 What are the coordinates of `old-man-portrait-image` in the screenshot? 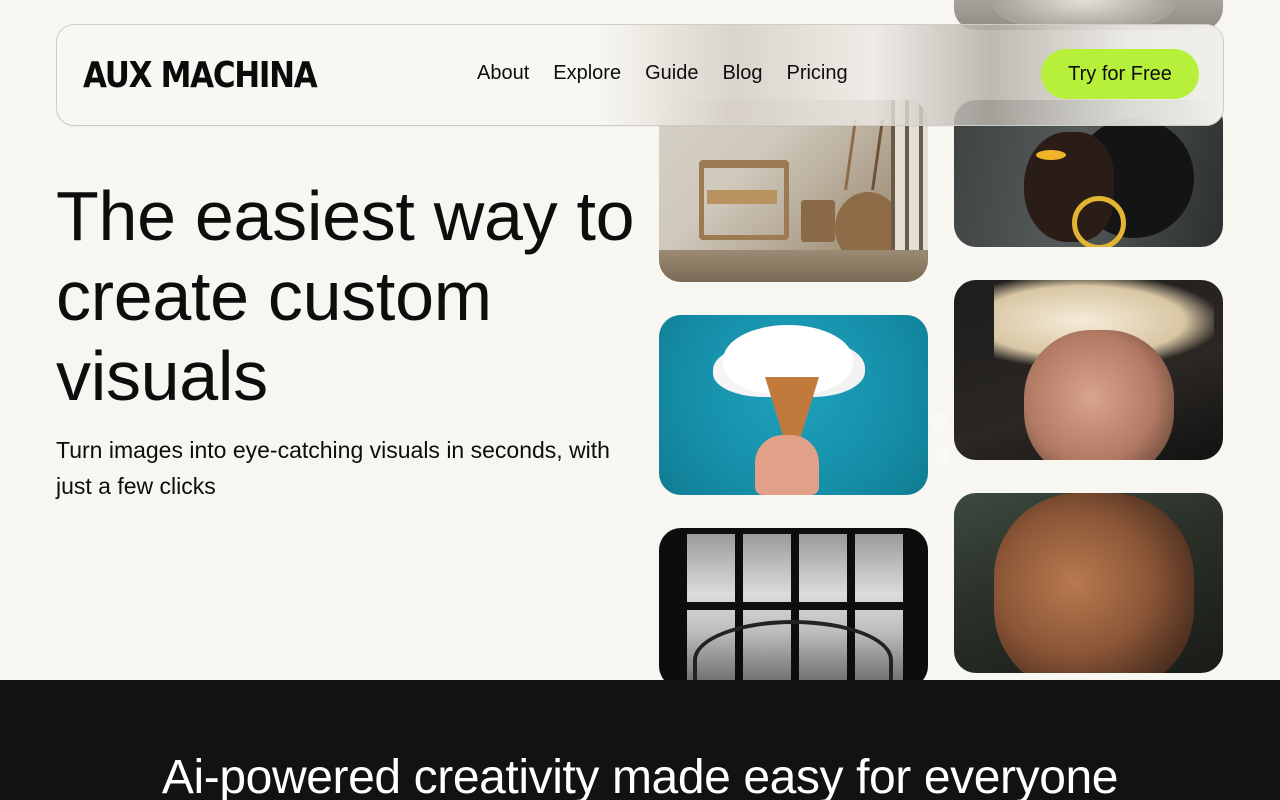 It's located at (1088, 583).